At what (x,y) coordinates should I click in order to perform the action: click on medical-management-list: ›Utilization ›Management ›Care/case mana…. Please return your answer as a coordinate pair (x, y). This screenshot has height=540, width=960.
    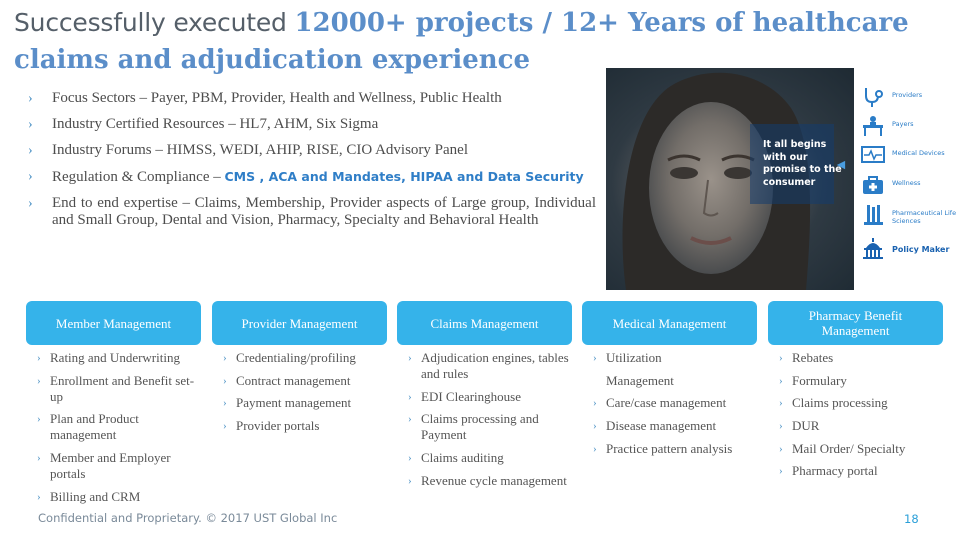
    Looking at the image, I should click on (675, 406).